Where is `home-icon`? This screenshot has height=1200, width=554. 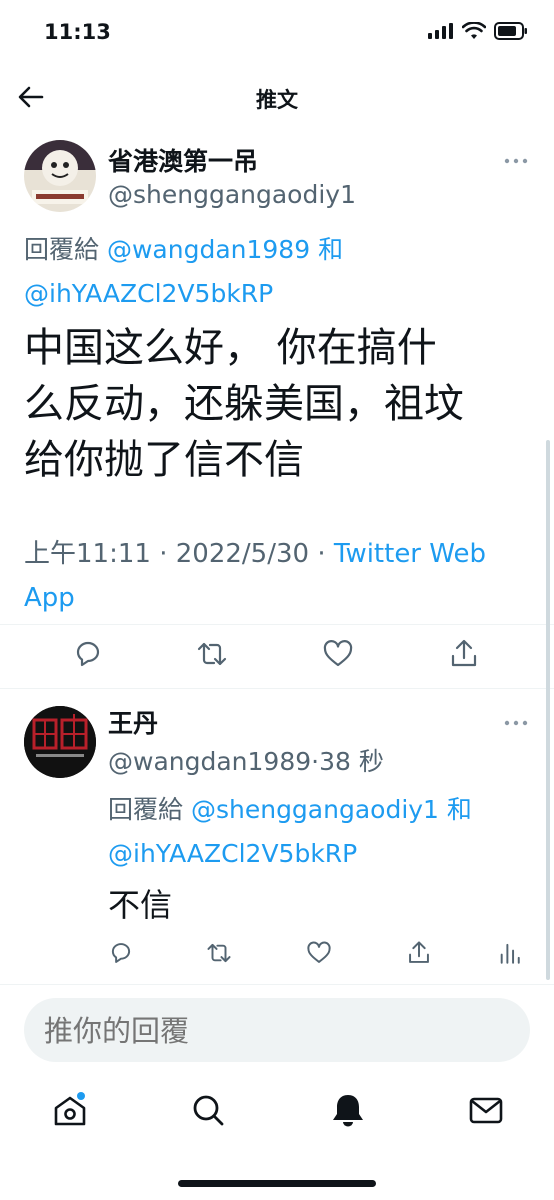
home-icon is located at coordinates (70, 1109).